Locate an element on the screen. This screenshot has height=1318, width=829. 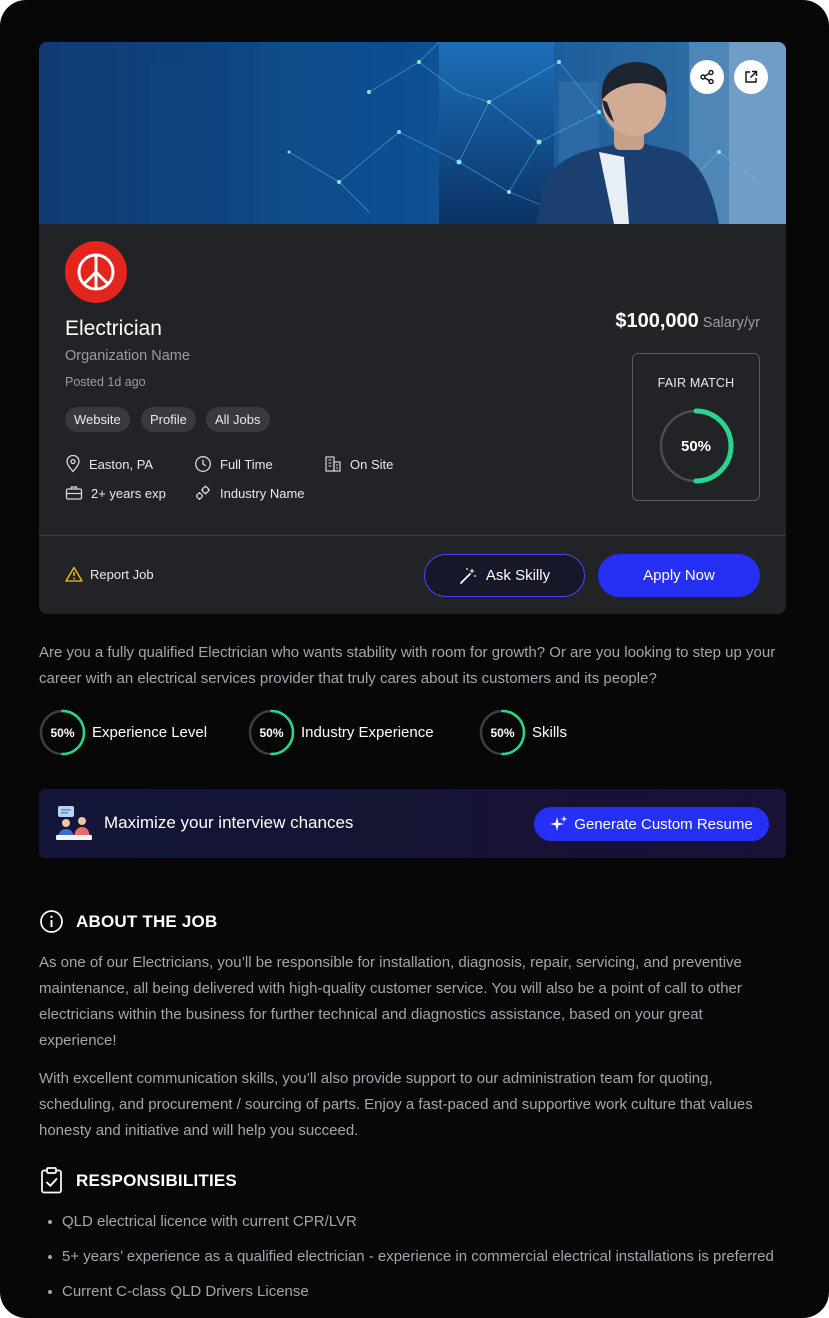
all-jobs-link: All Jobs is located at coordinates (238, 419).